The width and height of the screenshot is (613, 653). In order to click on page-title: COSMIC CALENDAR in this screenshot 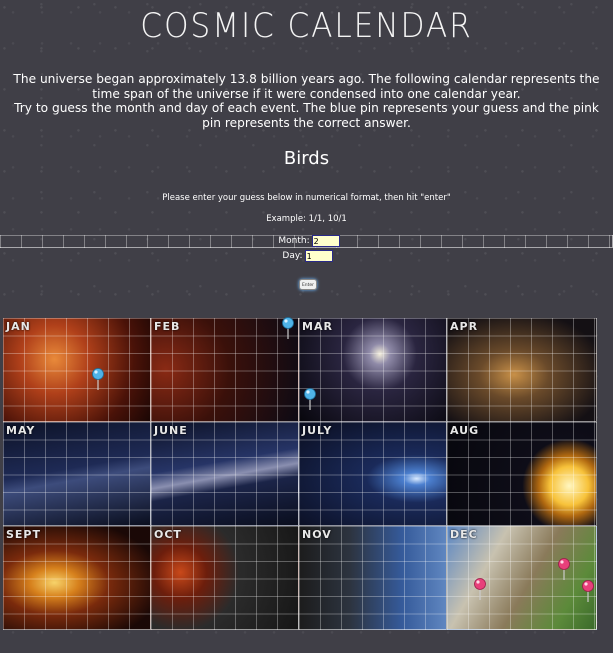, I will do `click(306, 26)`.